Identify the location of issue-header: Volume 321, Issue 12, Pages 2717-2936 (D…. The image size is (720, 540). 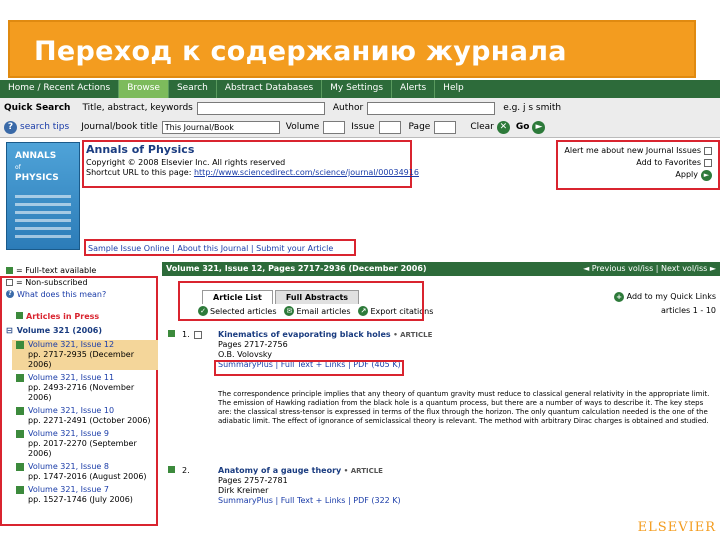
(441, 269).